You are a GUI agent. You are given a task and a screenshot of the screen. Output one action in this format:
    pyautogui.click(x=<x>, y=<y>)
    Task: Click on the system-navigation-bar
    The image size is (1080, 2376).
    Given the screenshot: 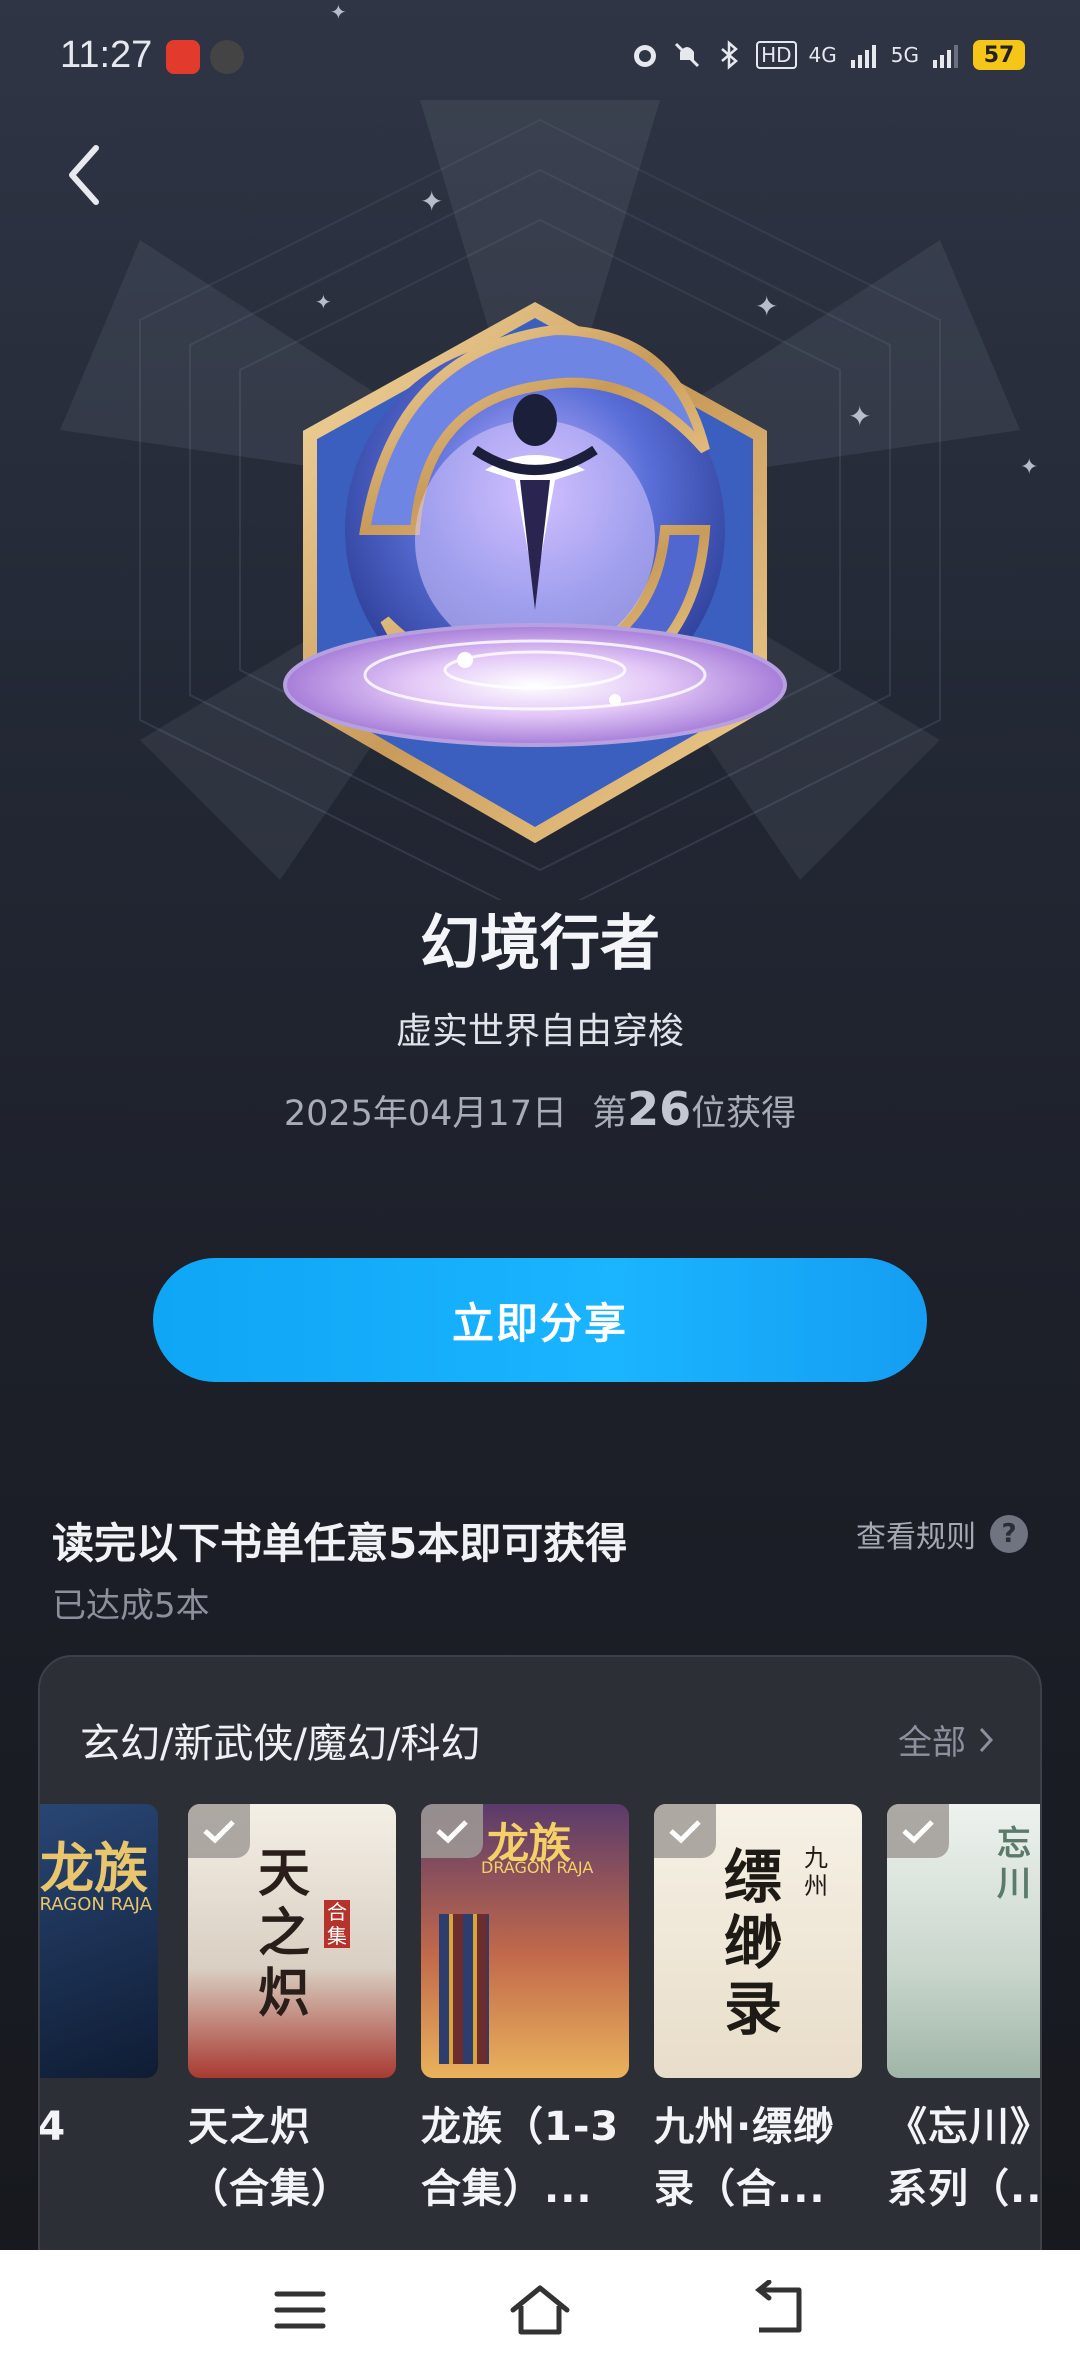 What is the action you would take?
    pyautogui.click(x=540, y=2313)
    